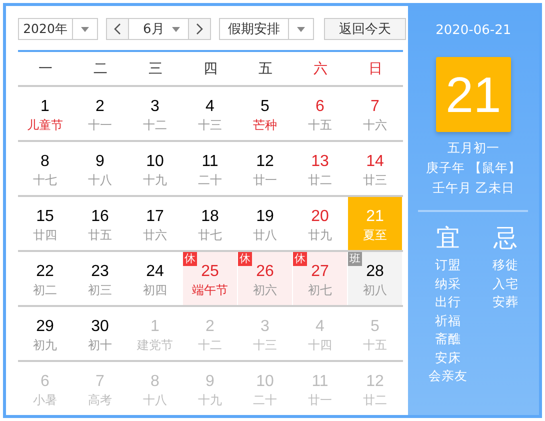 Image resolution: width=545 pixels, height=421 pixels. I want to click on day-cell: 休 26 初六, so click(265, 278).